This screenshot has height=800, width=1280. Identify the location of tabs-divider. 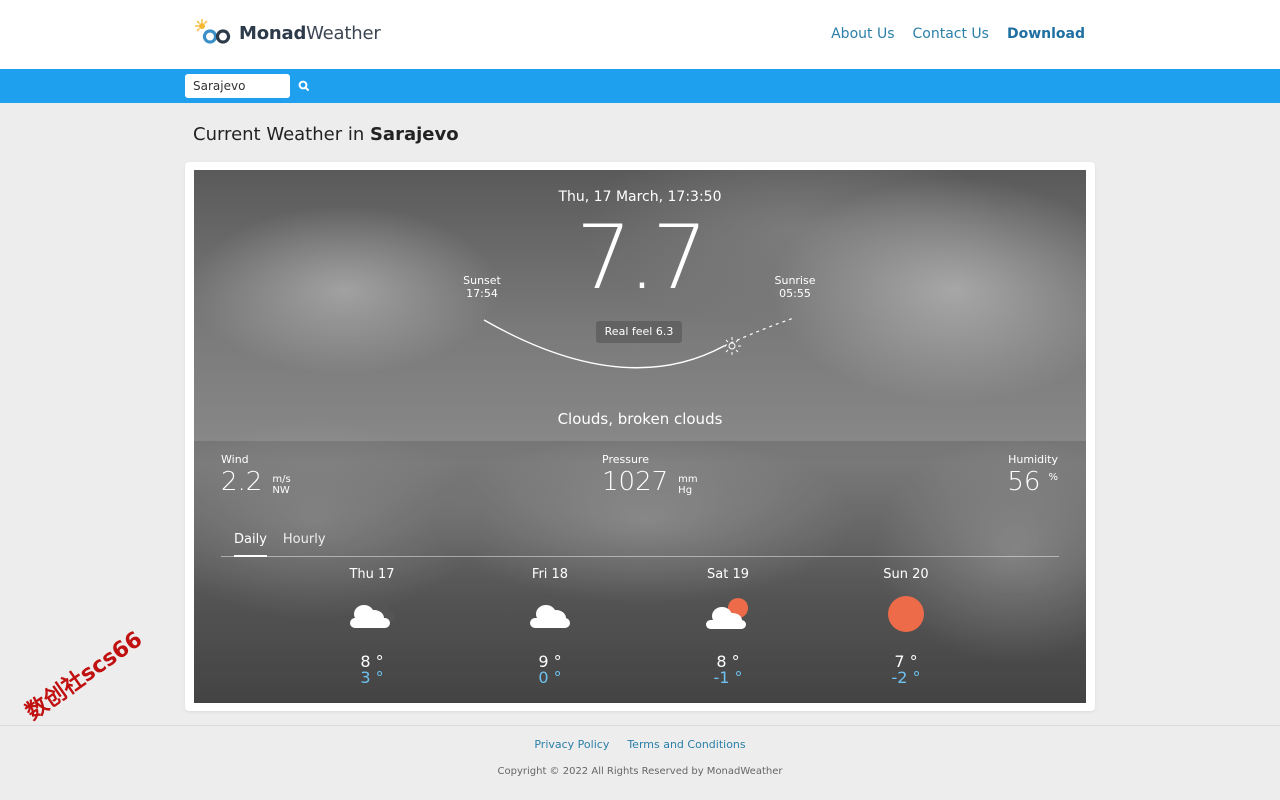
(640, 556).